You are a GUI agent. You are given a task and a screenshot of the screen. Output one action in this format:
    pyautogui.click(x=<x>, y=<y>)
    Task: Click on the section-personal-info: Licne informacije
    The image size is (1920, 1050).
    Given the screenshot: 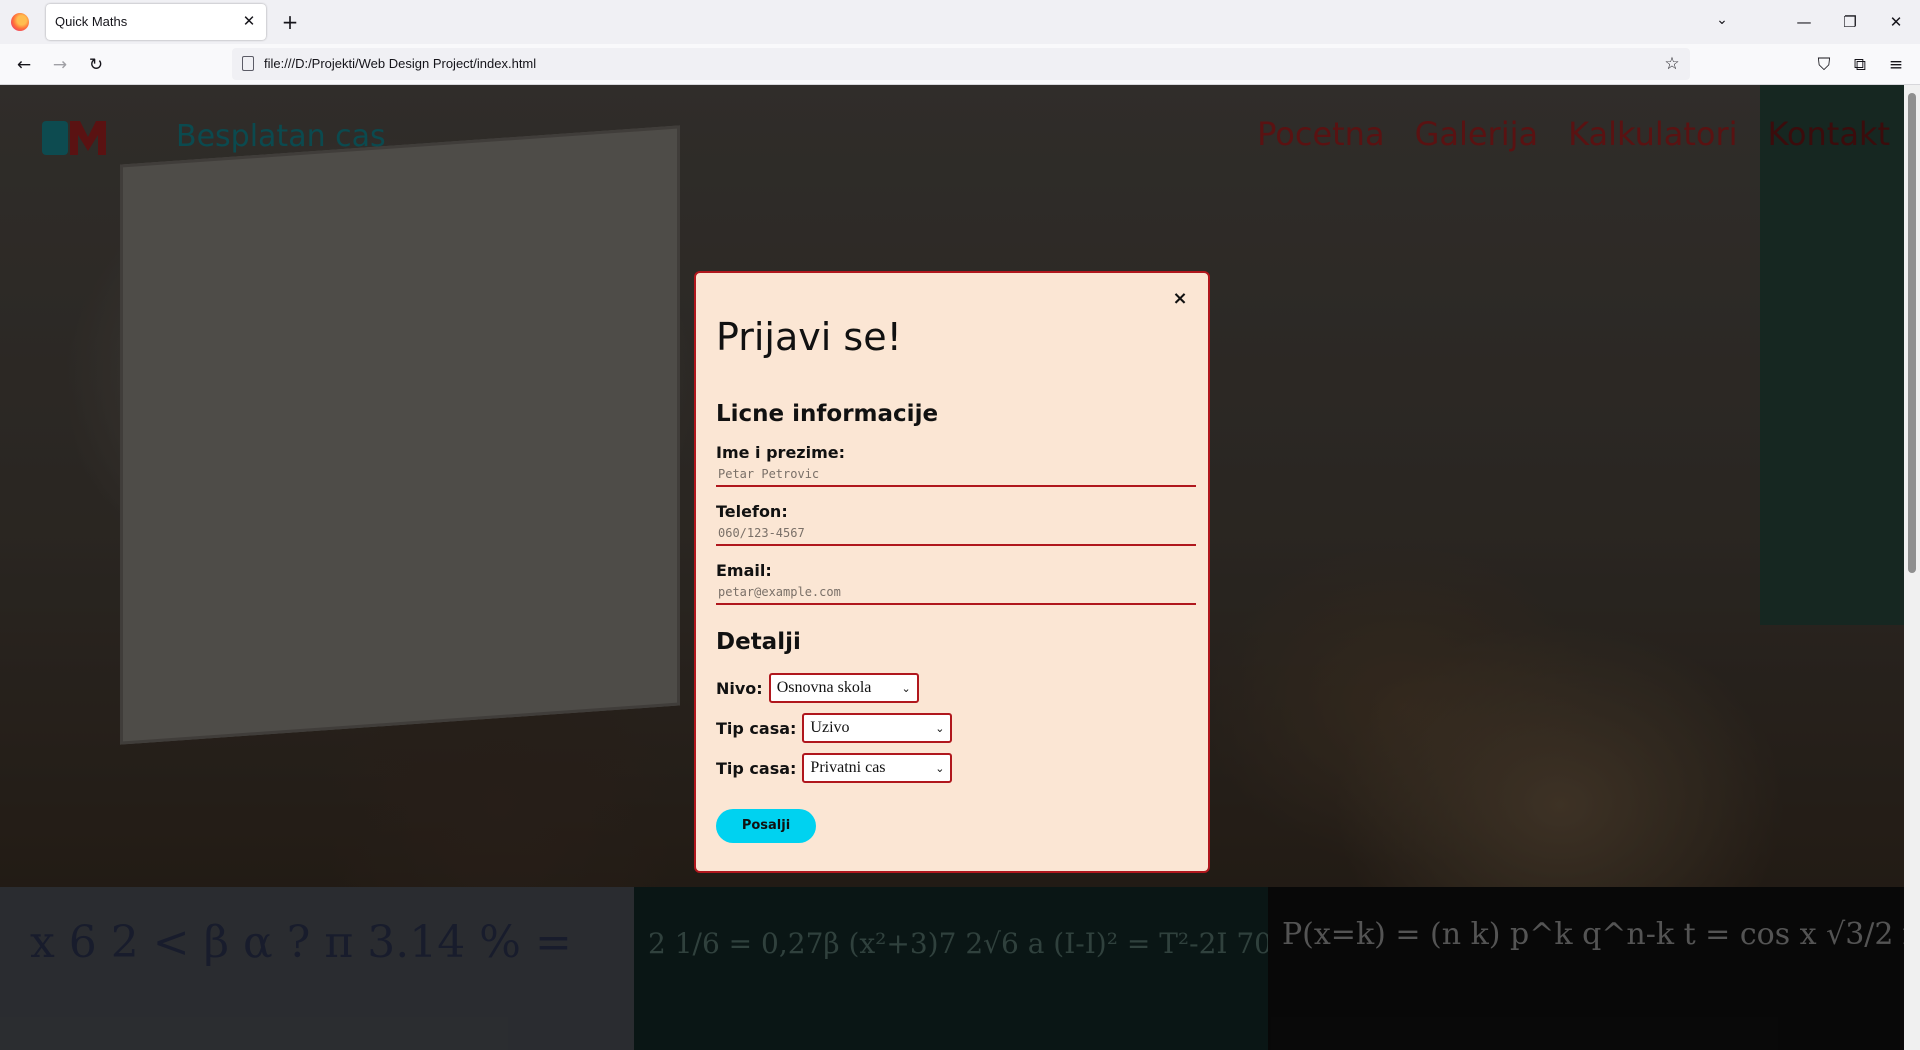 What is the action you would take?
    pyautogui.click(x=827, y=414)
    